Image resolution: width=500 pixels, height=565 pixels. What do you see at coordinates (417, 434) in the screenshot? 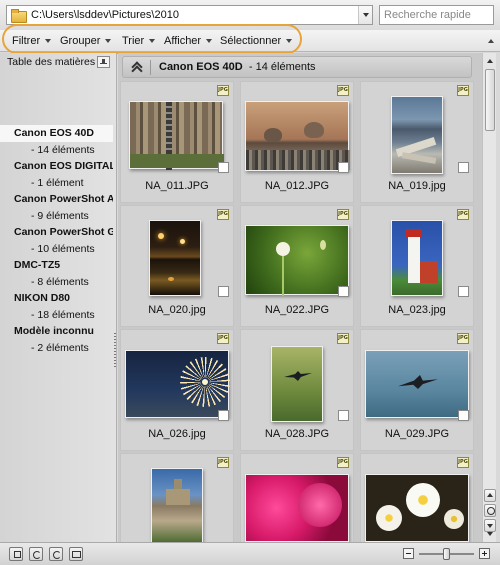
I see `thumbnail-filename: NA_029.JPG` at bounding box center [417, 434].